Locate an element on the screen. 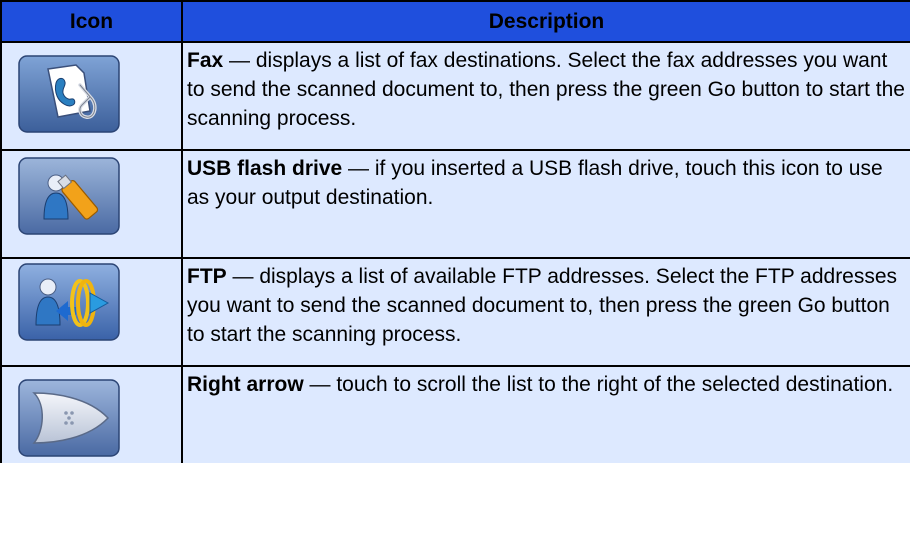 Image resolution: width=910 pixels, height=546 pixels. right-arrow-icon is located at coordinates (69, 418).